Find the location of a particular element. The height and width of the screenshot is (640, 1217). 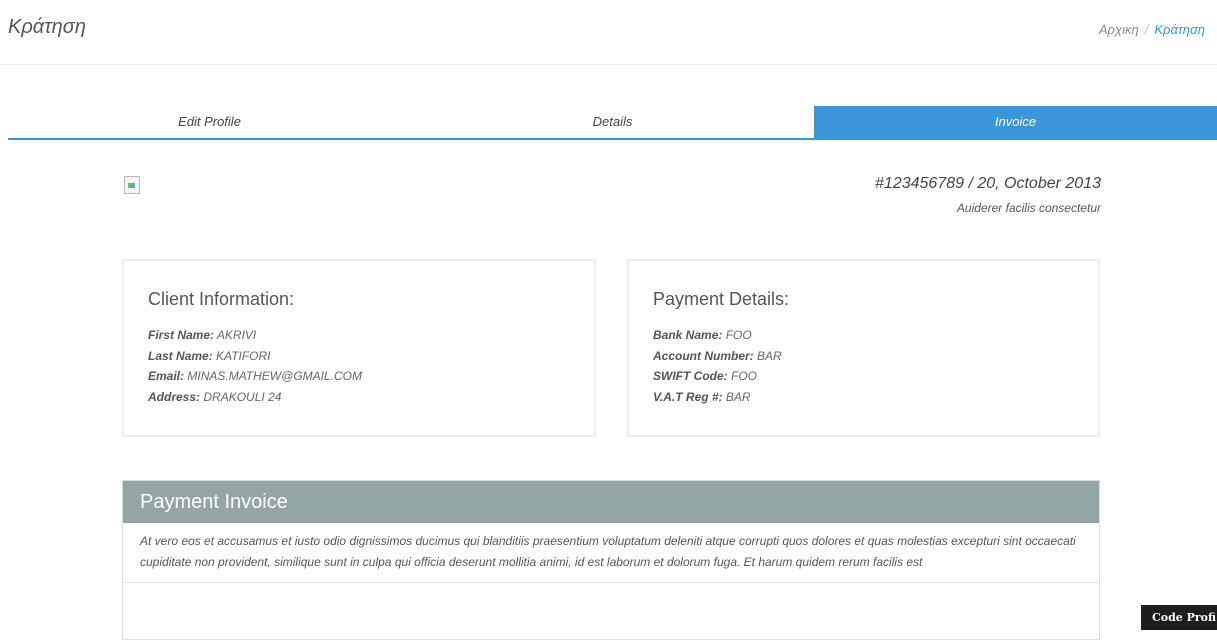

last-name-row: Last Name: KATIFORI is located at coordinates (255, 356).